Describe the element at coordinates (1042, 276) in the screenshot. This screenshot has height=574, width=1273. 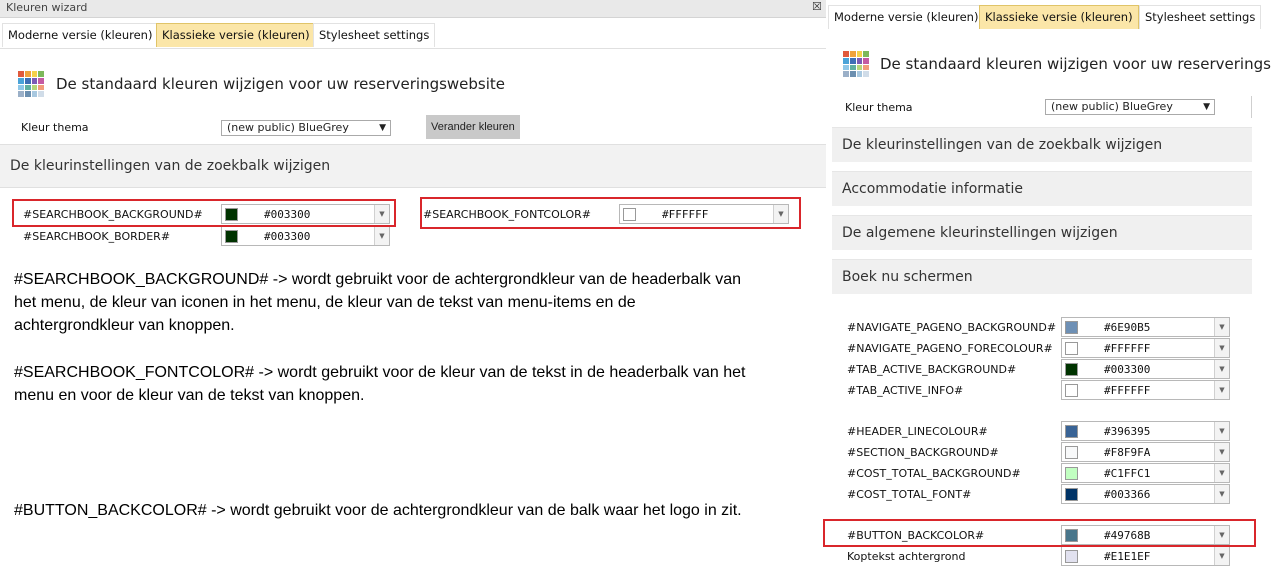
I see `section-book-now: Boek nu schermen` at that location.